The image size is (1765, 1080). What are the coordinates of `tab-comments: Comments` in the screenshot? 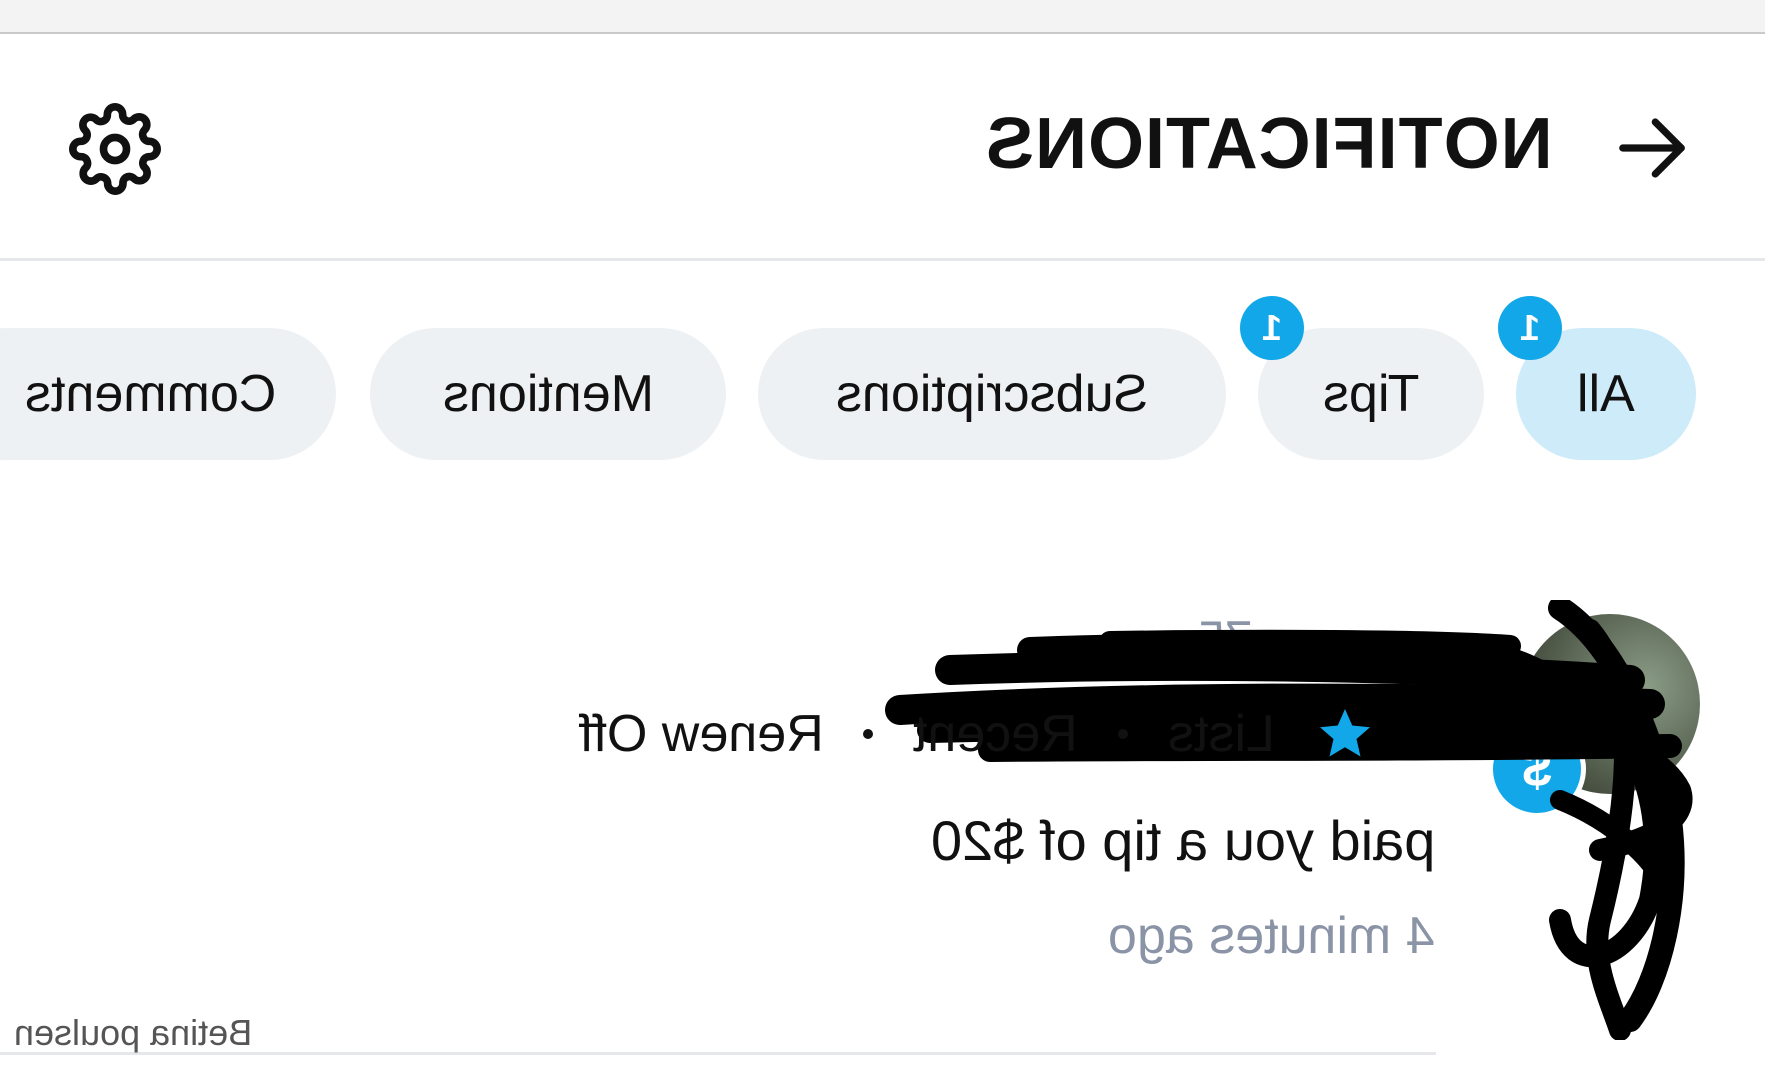 It's located at (168, 394).